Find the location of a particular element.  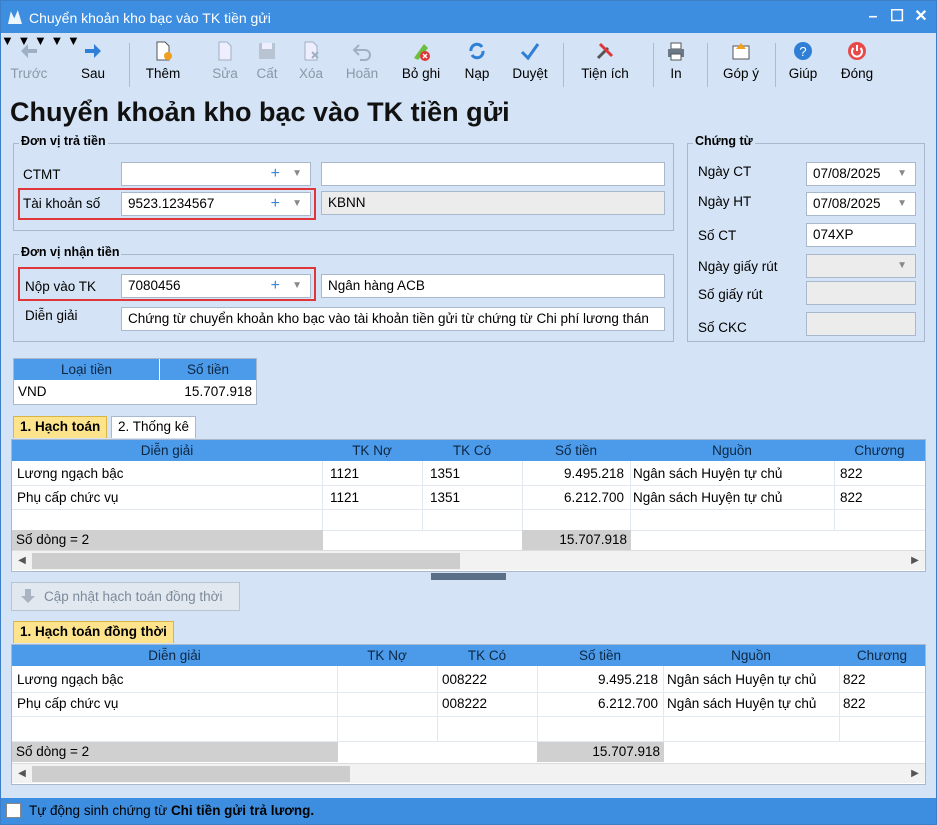

withdrawal-date-picker: ▼ is located at coordinates (861, 266).